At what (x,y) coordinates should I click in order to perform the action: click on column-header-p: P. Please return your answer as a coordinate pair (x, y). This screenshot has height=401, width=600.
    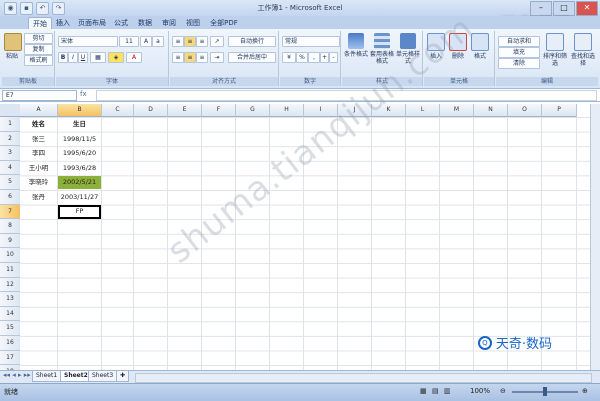
    Looking at the image, I should click on (559, 110).